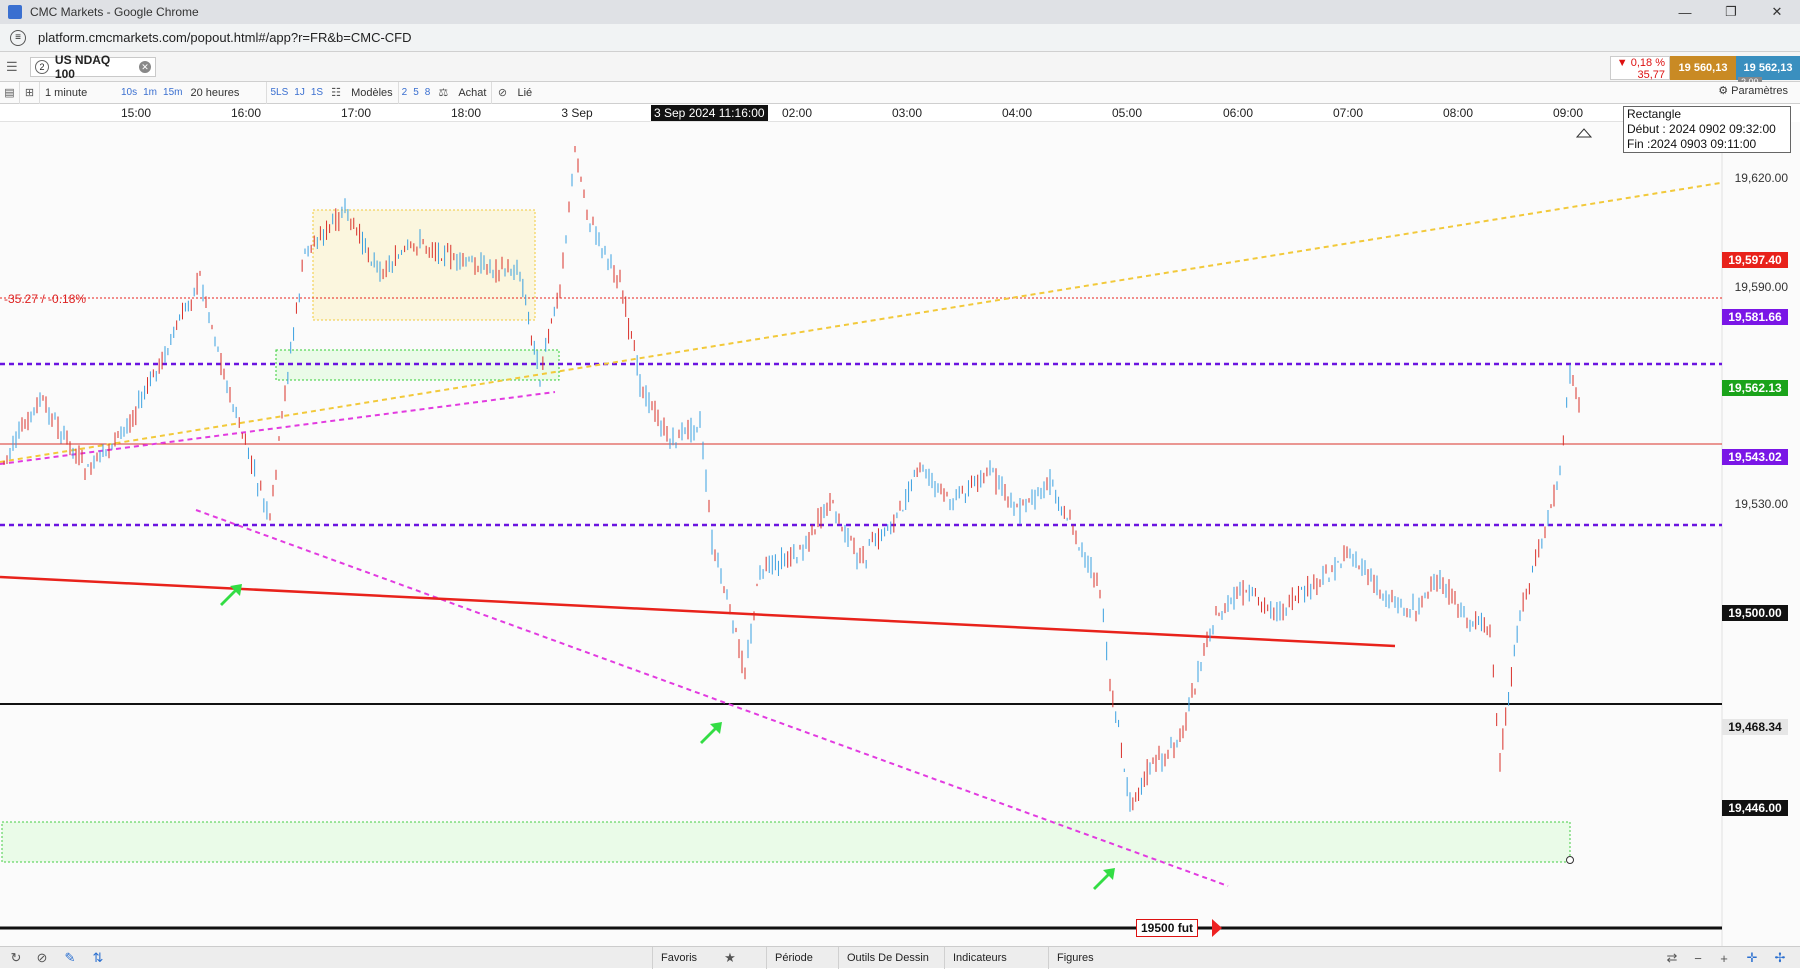  I want to click on buy-toggle: Achat, so click(473, 92).